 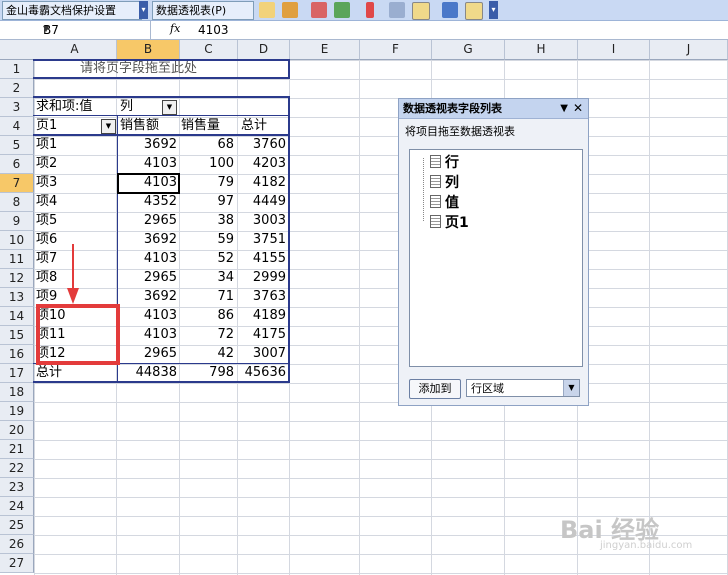 I want to click on row-header-27: 27, so click(x=17, y=563).